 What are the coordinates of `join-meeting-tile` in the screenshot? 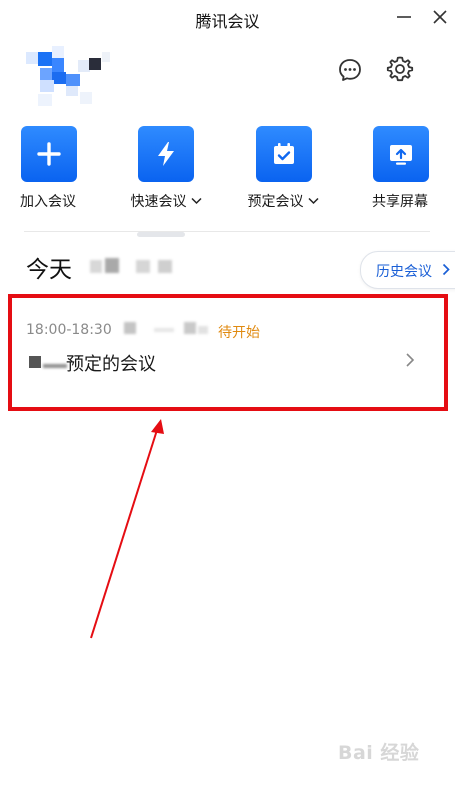 It's located at (49, 154).